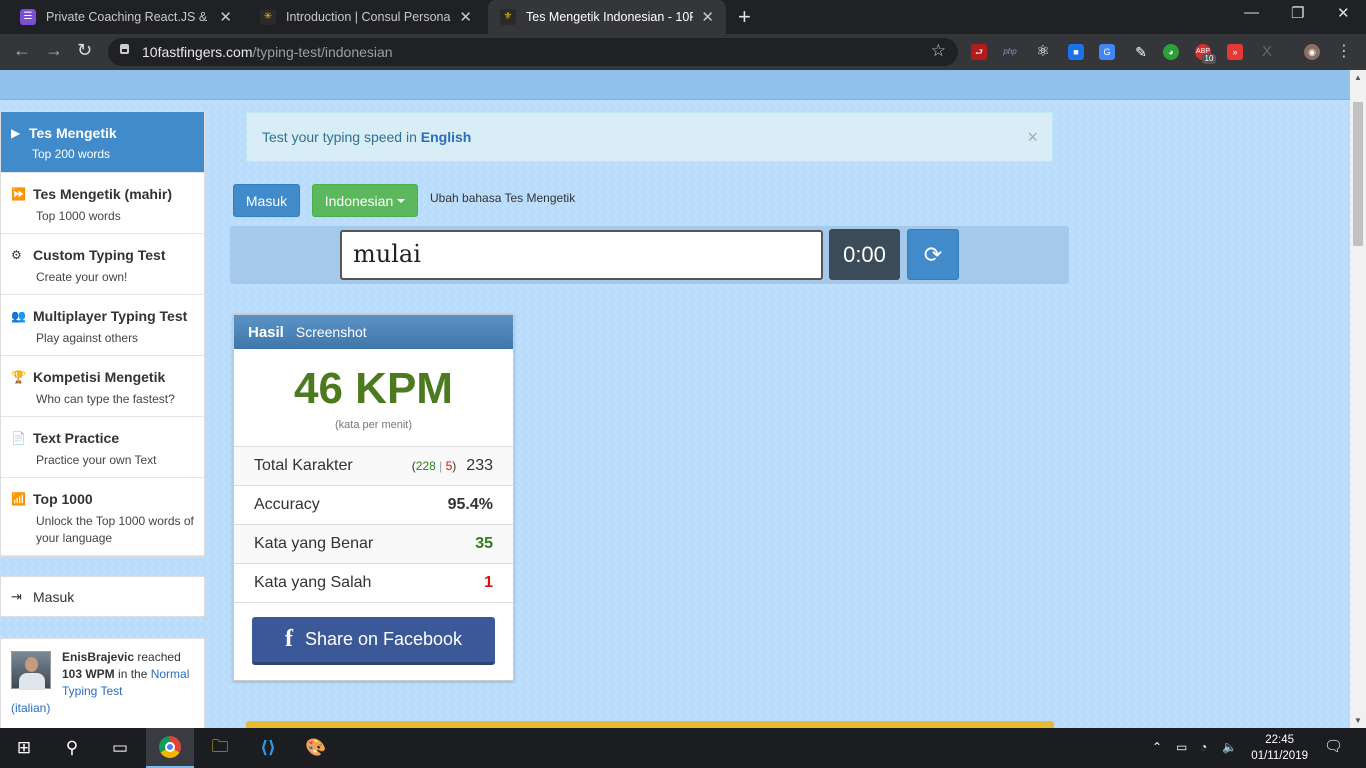 This screenshot has width=1366, height=768. Describe the element at coordinates (72, 748) in the screenshot. I see `search-icon: ⚲` at that location.